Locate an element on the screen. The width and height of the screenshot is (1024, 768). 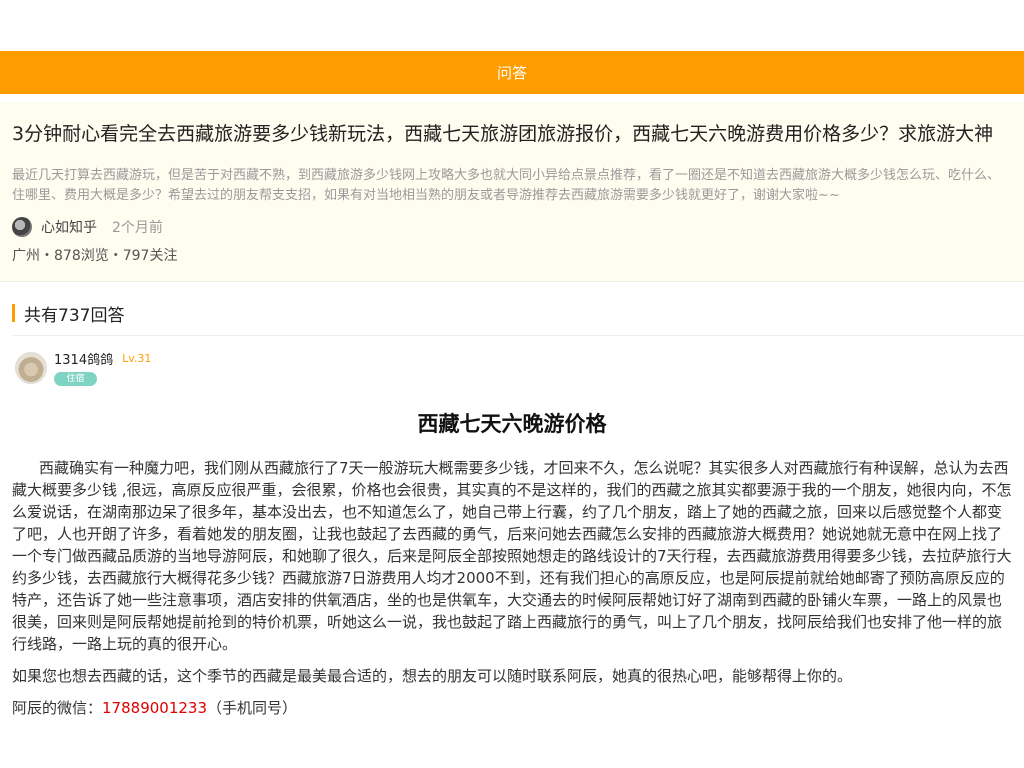
user-avatar is located at coordinates (31, 368).